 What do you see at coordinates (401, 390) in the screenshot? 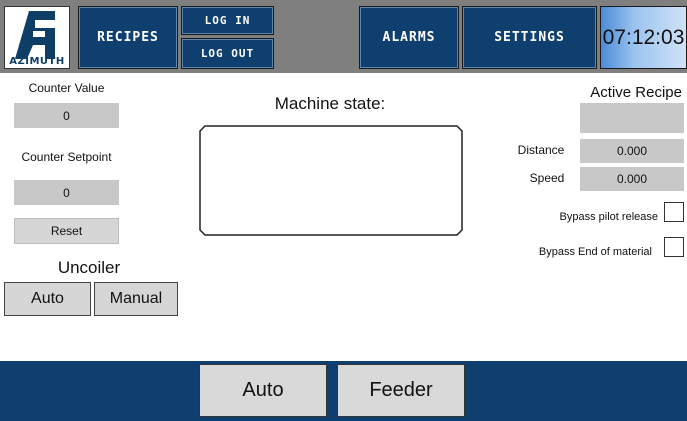
I see `feeder-button: Feeder` at bounding box center [401, 390].